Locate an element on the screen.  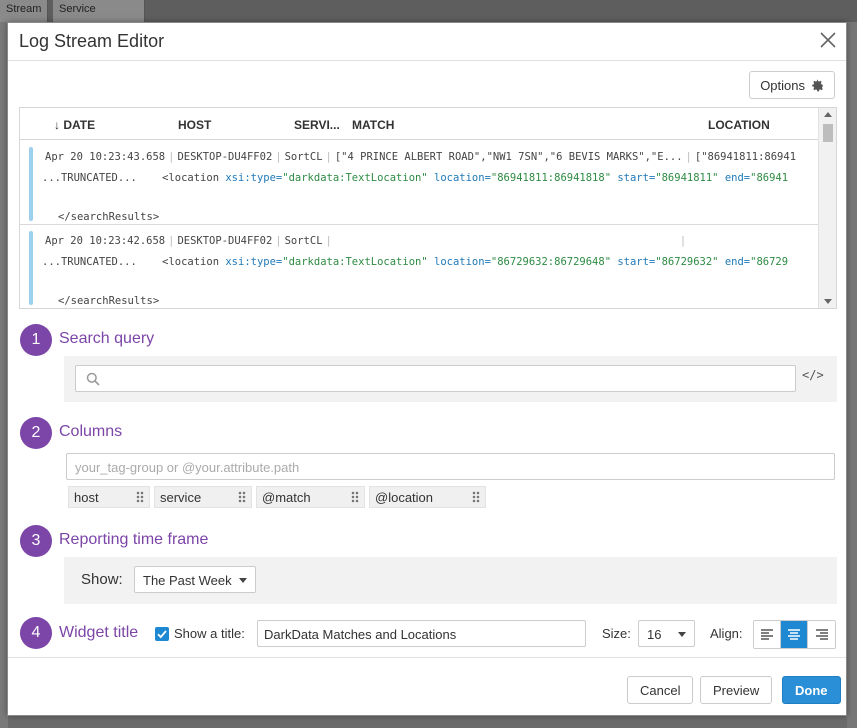
column-tags: host service @match @location is located at coordinates (277, 497).